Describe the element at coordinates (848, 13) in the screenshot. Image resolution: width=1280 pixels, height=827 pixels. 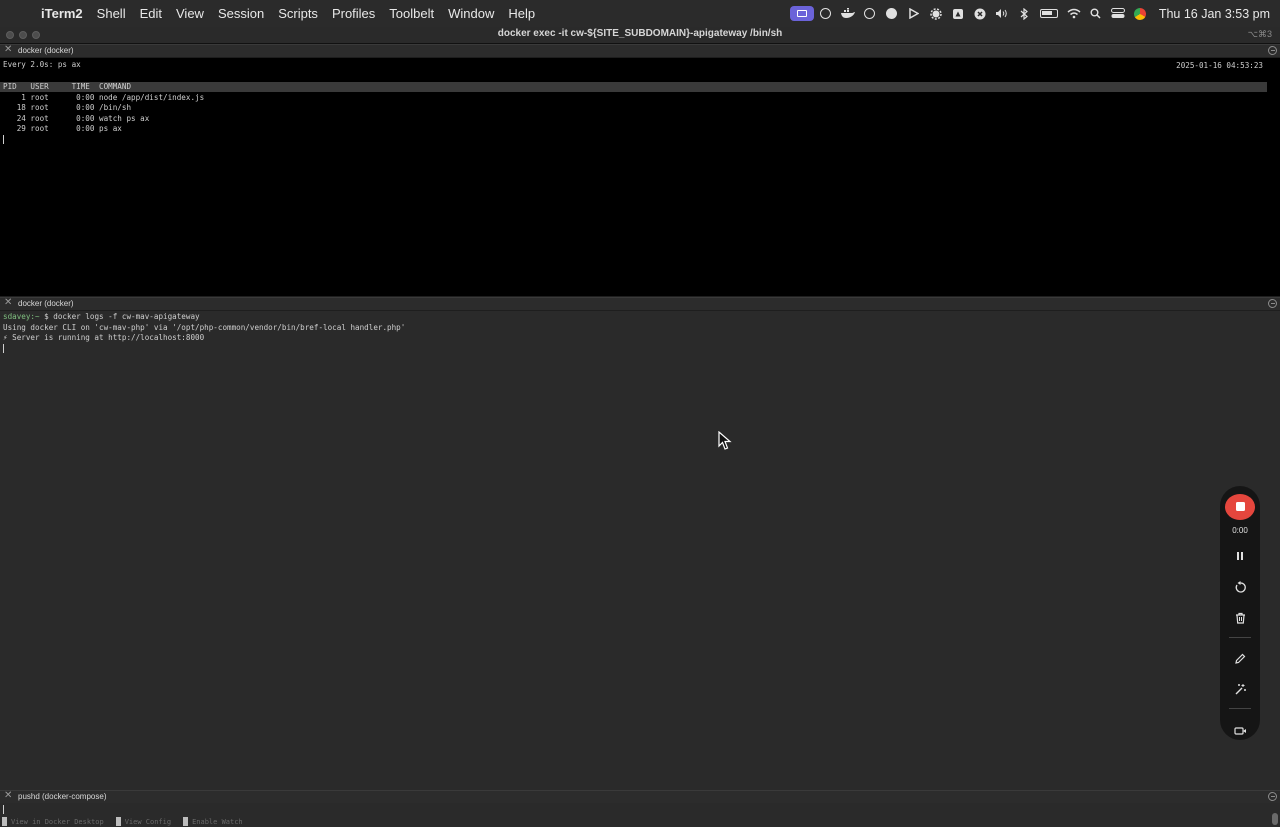
I see `docker-icon` at that location.